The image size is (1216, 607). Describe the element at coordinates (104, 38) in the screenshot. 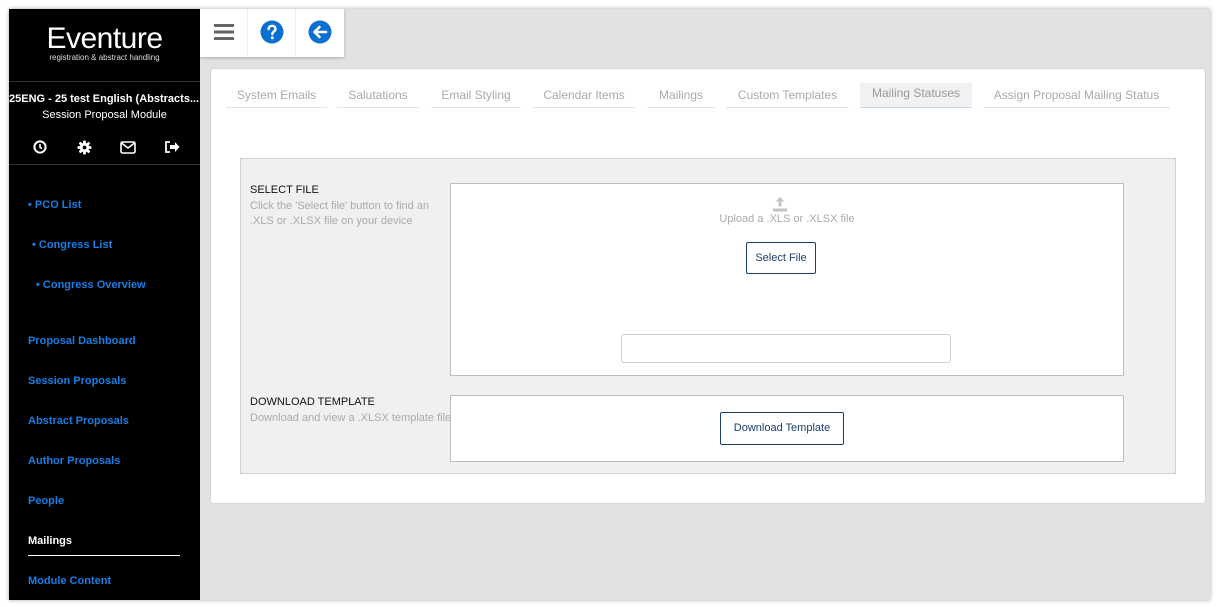

I see `logo-title: Eventure` at that location.